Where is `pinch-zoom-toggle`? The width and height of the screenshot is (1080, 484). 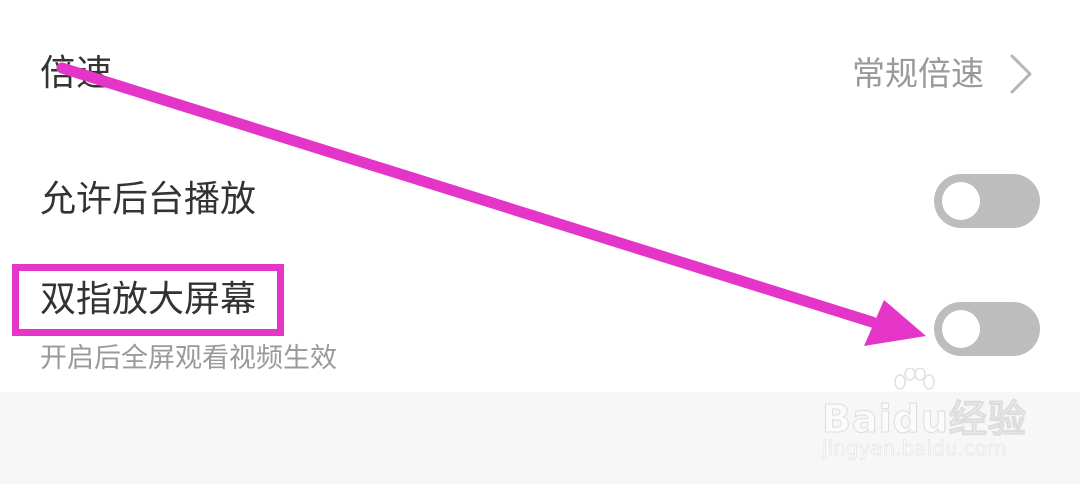
pinch-zoom-toggle is located at coordinates (987, 329).